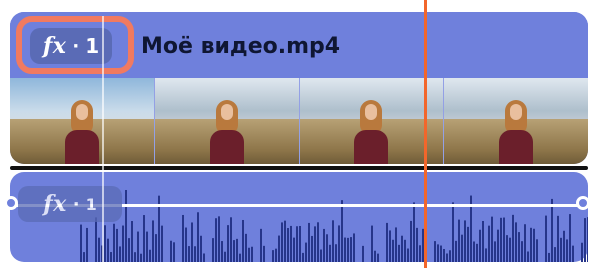 This screenshot has width=589, height=268. What do you see at coordinates (425, 134) in the screenshot?
I see `playhead` at bounding box center [425, 134].